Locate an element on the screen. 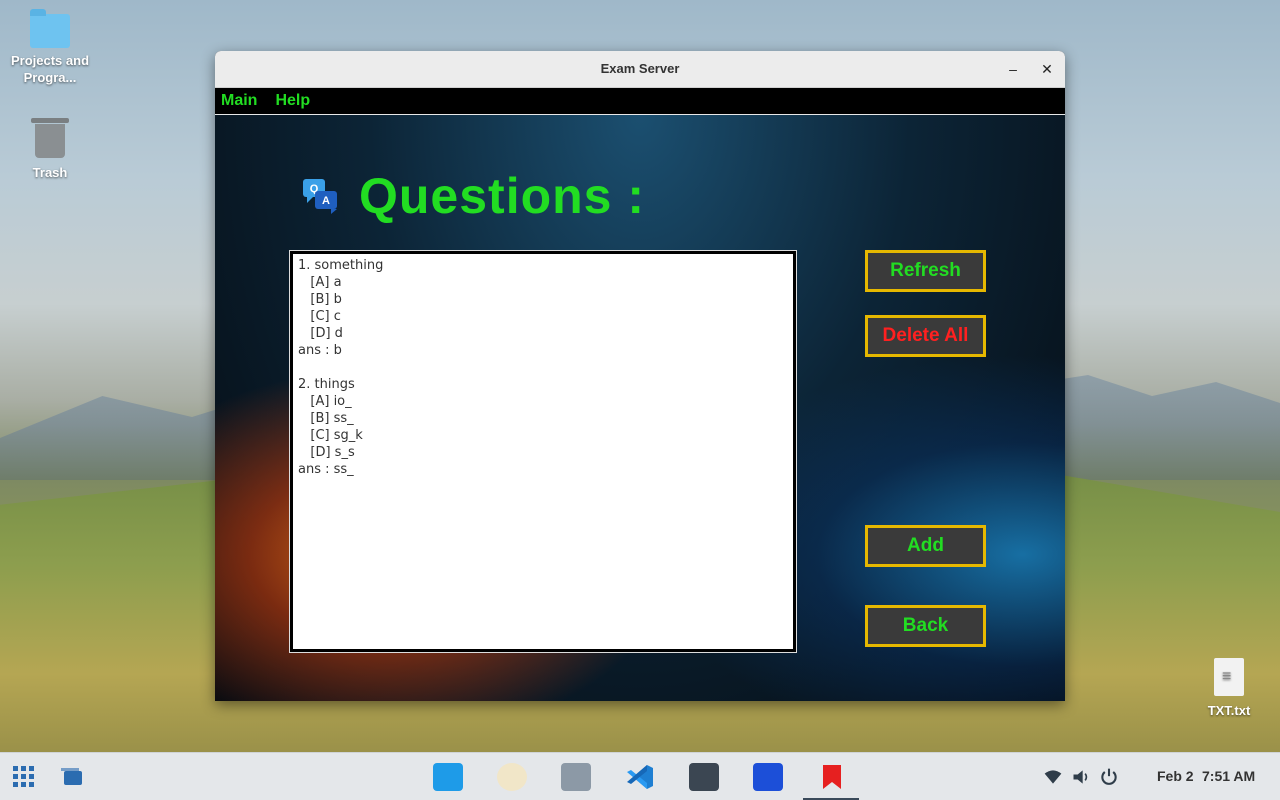 The width and height of the screenshot is (1280, 800). vscode-icon is located at coordinates (640, 777).